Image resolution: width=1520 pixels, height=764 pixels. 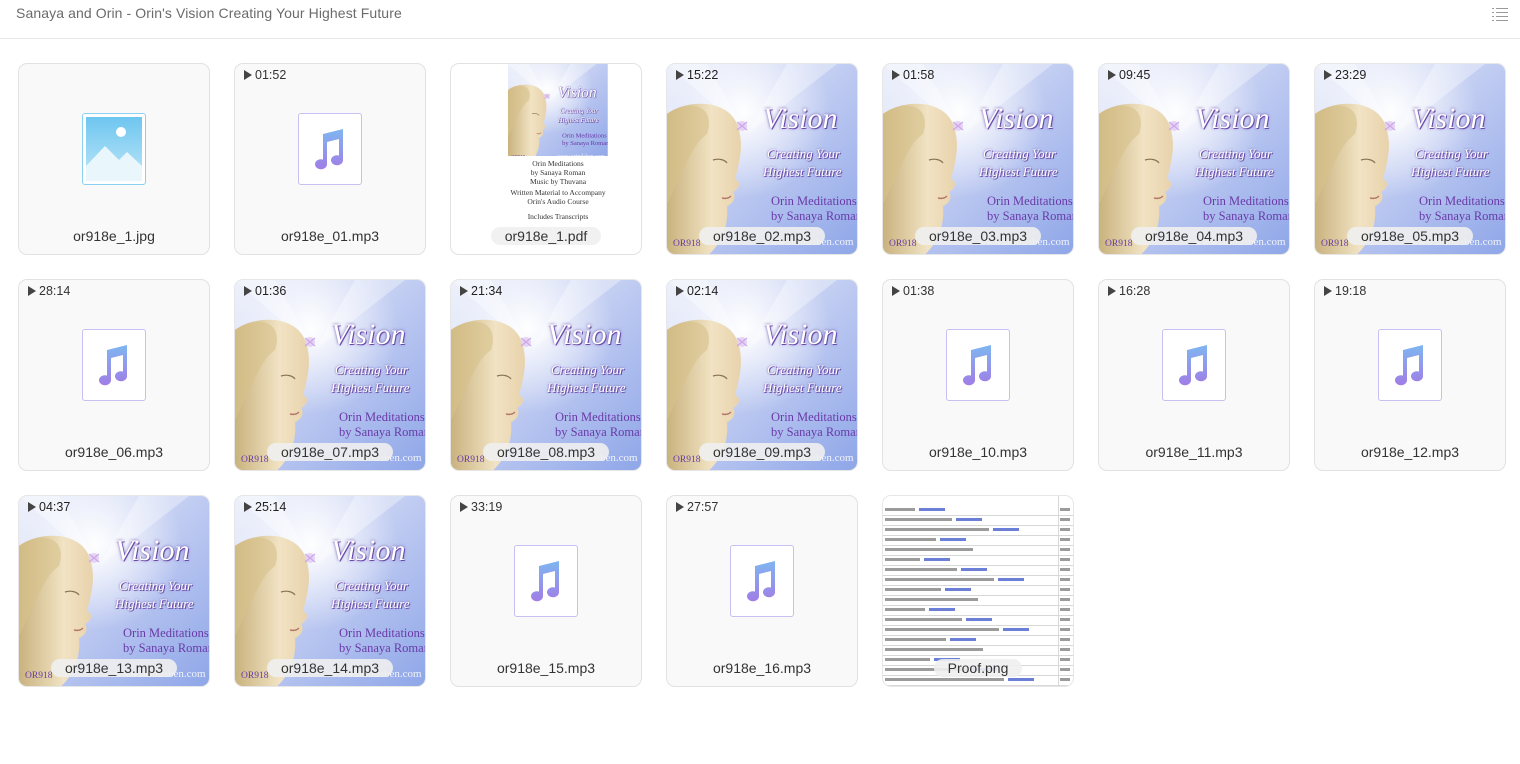 What do you see at coordinates (978, 375) in the screenshot?
I see `file-tile: 01:38 or918e_10.mp3` at bounding box center [978, 375].